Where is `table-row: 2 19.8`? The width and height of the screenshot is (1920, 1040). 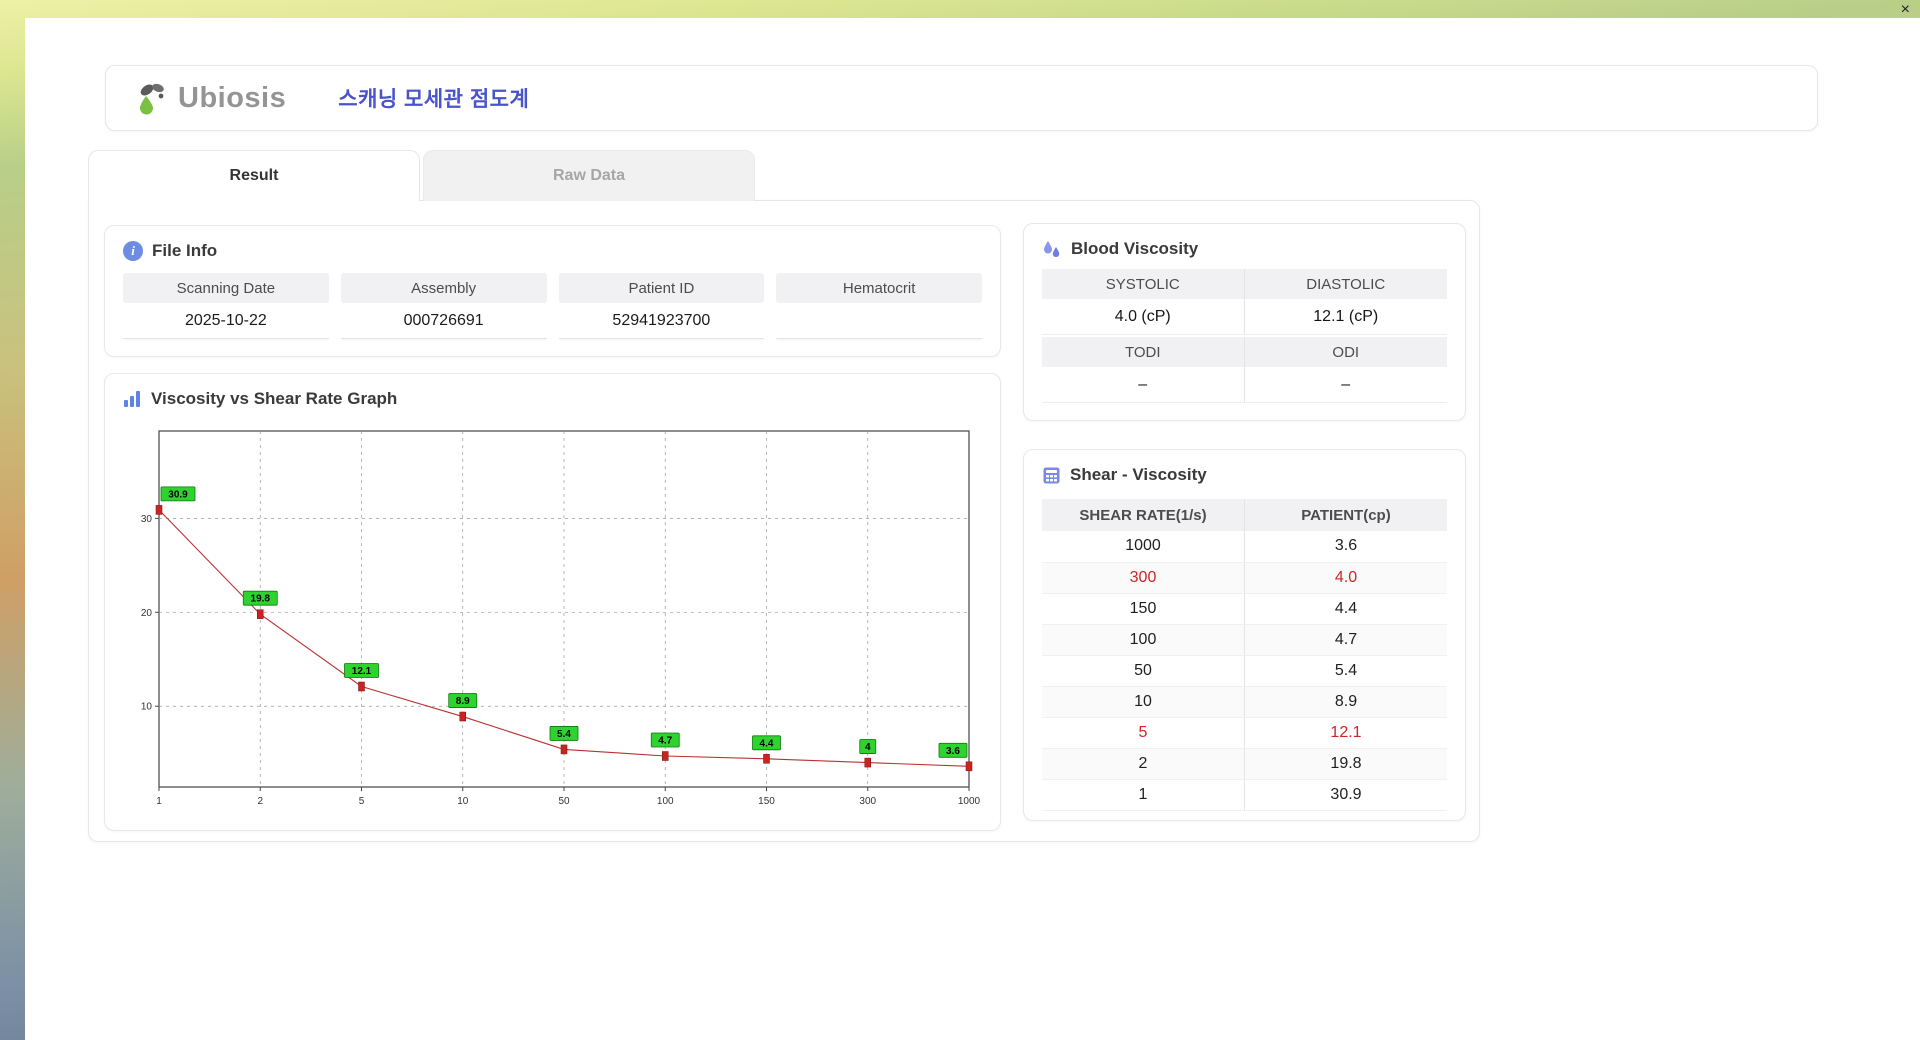 table-row: 2 19.8 is located at coordinates (1244, 764).